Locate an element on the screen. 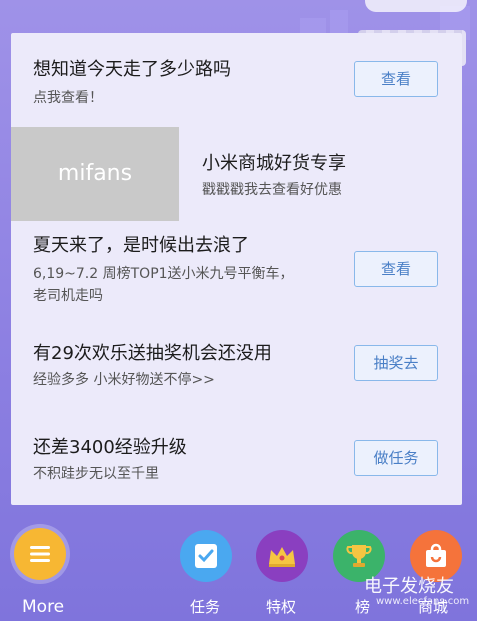 Image resolution: width=477 pixels, height=621 pixels. nav-tasks-label: 任务 is located at coordinates (205, 607).